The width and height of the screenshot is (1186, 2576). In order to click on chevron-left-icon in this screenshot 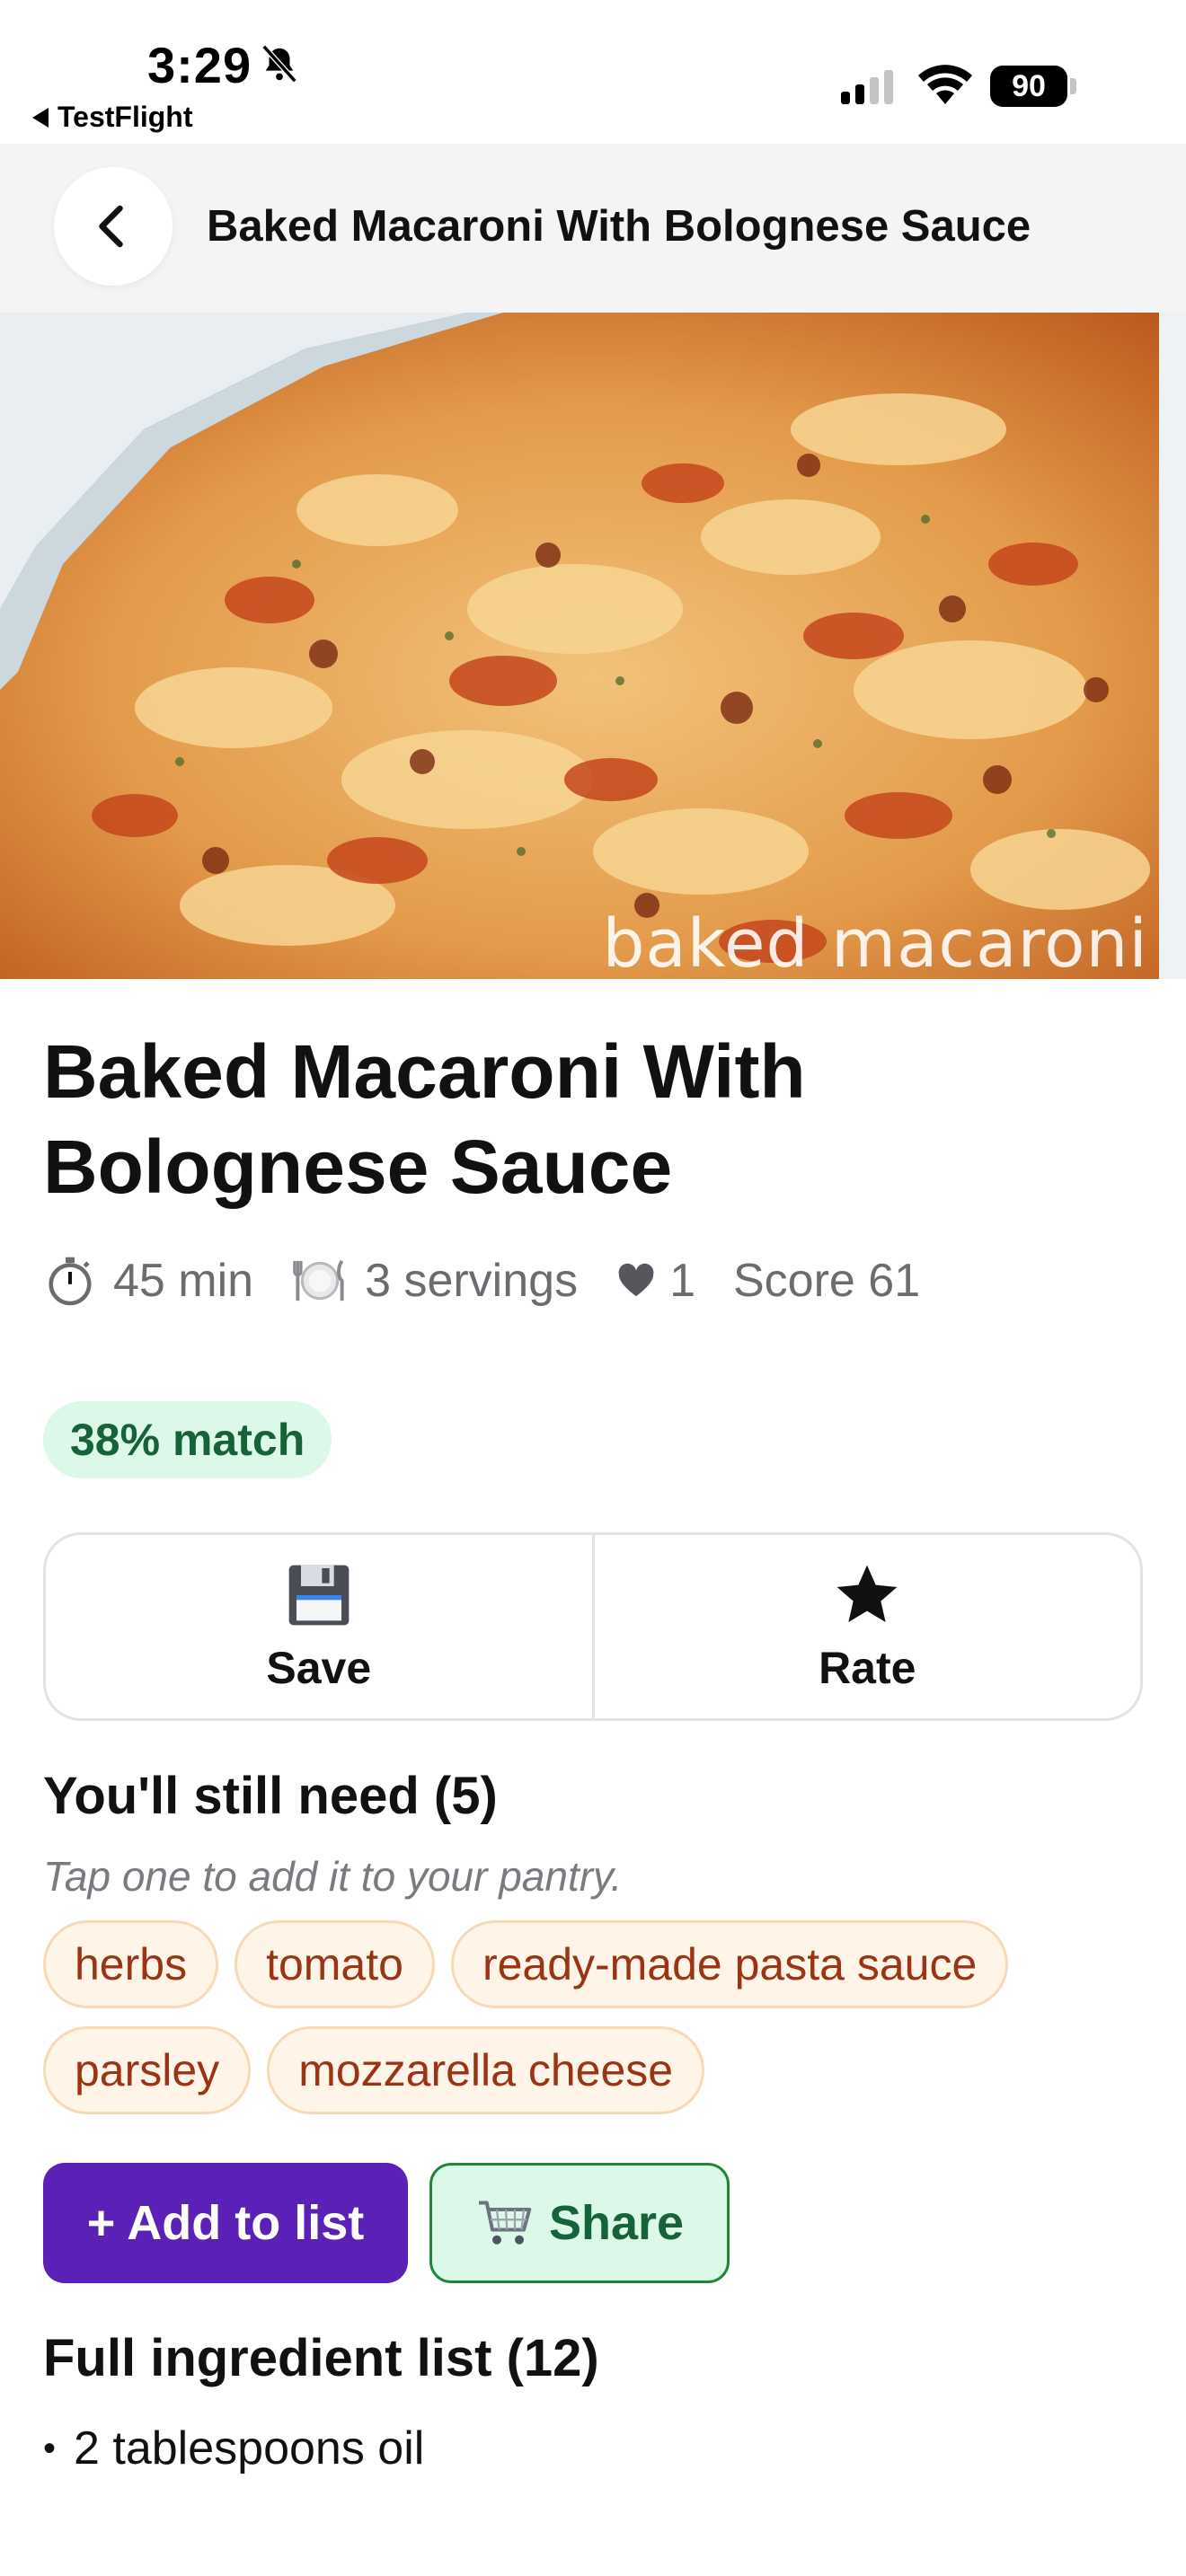, I will do `click(111, 226)`.